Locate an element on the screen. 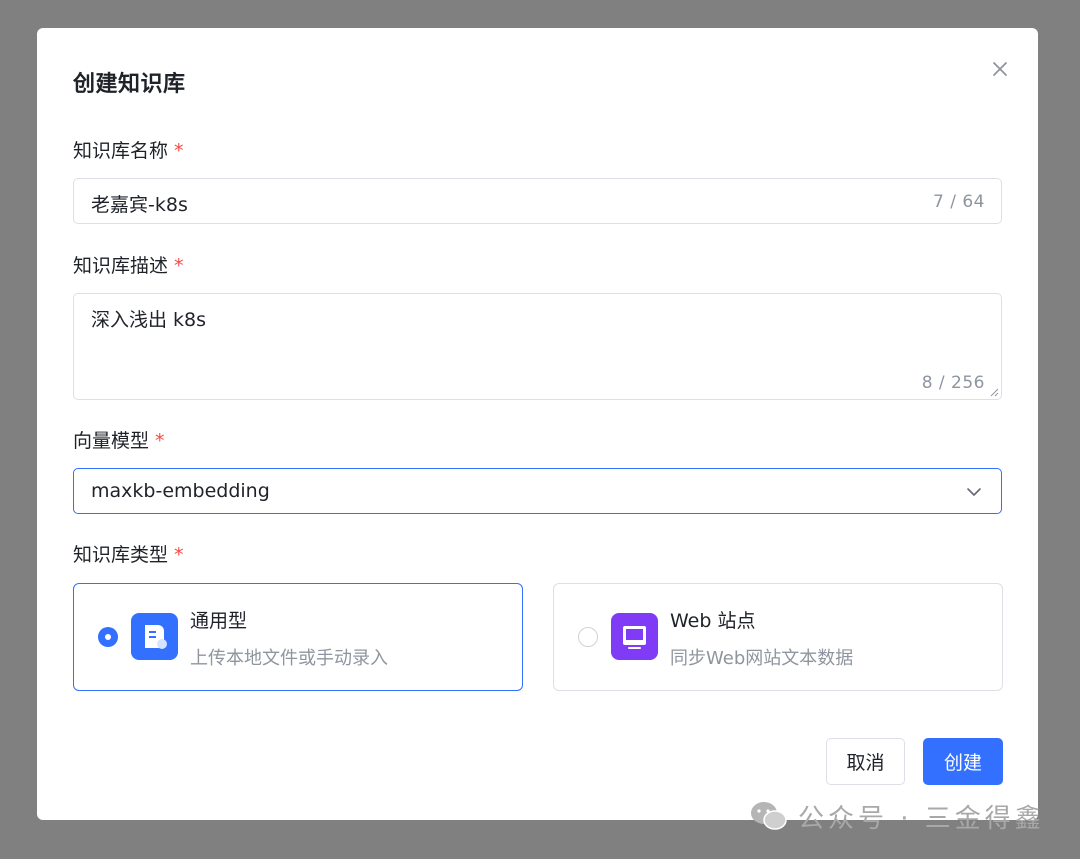 The width and height of the screenshot is (1080, 859). radio-unselected is located at coordinates (588, 637).